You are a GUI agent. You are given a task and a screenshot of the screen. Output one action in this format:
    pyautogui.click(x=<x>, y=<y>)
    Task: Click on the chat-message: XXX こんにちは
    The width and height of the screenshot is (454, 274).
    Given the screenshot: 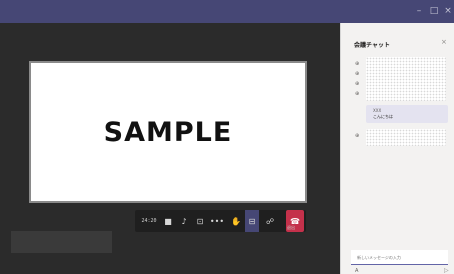 What is the action you would take?
    pyautogui.click(x=407, y=114)
    